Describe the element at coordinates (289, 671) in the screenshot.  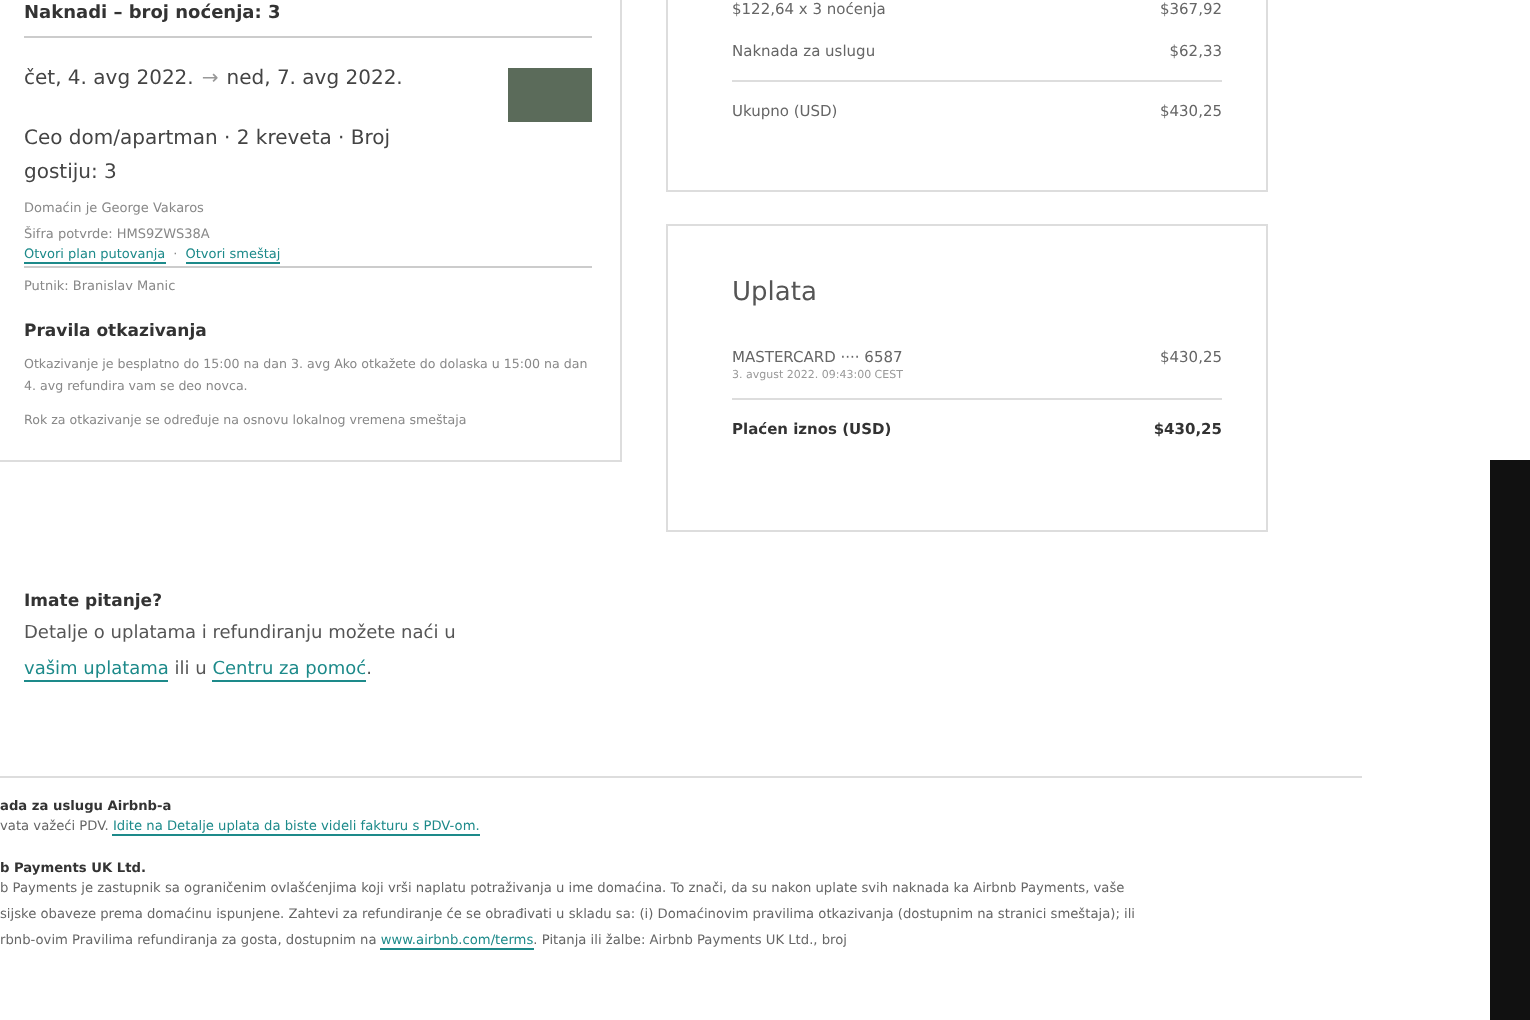
I see `link: Centru za pomoć` at that location.